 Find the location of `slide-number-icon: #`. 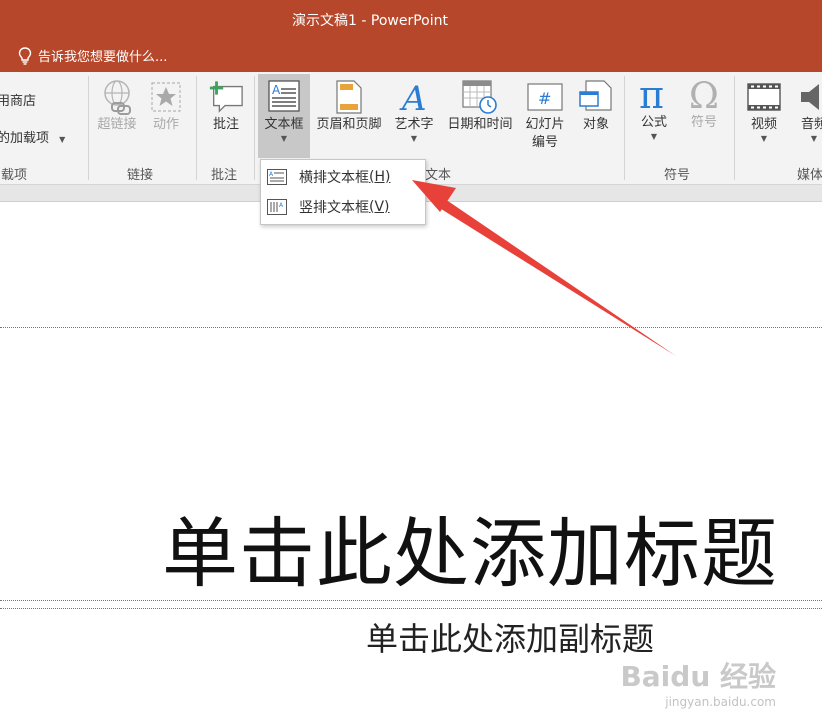

slide-number-icon: # is located at coordinates (545, 97).